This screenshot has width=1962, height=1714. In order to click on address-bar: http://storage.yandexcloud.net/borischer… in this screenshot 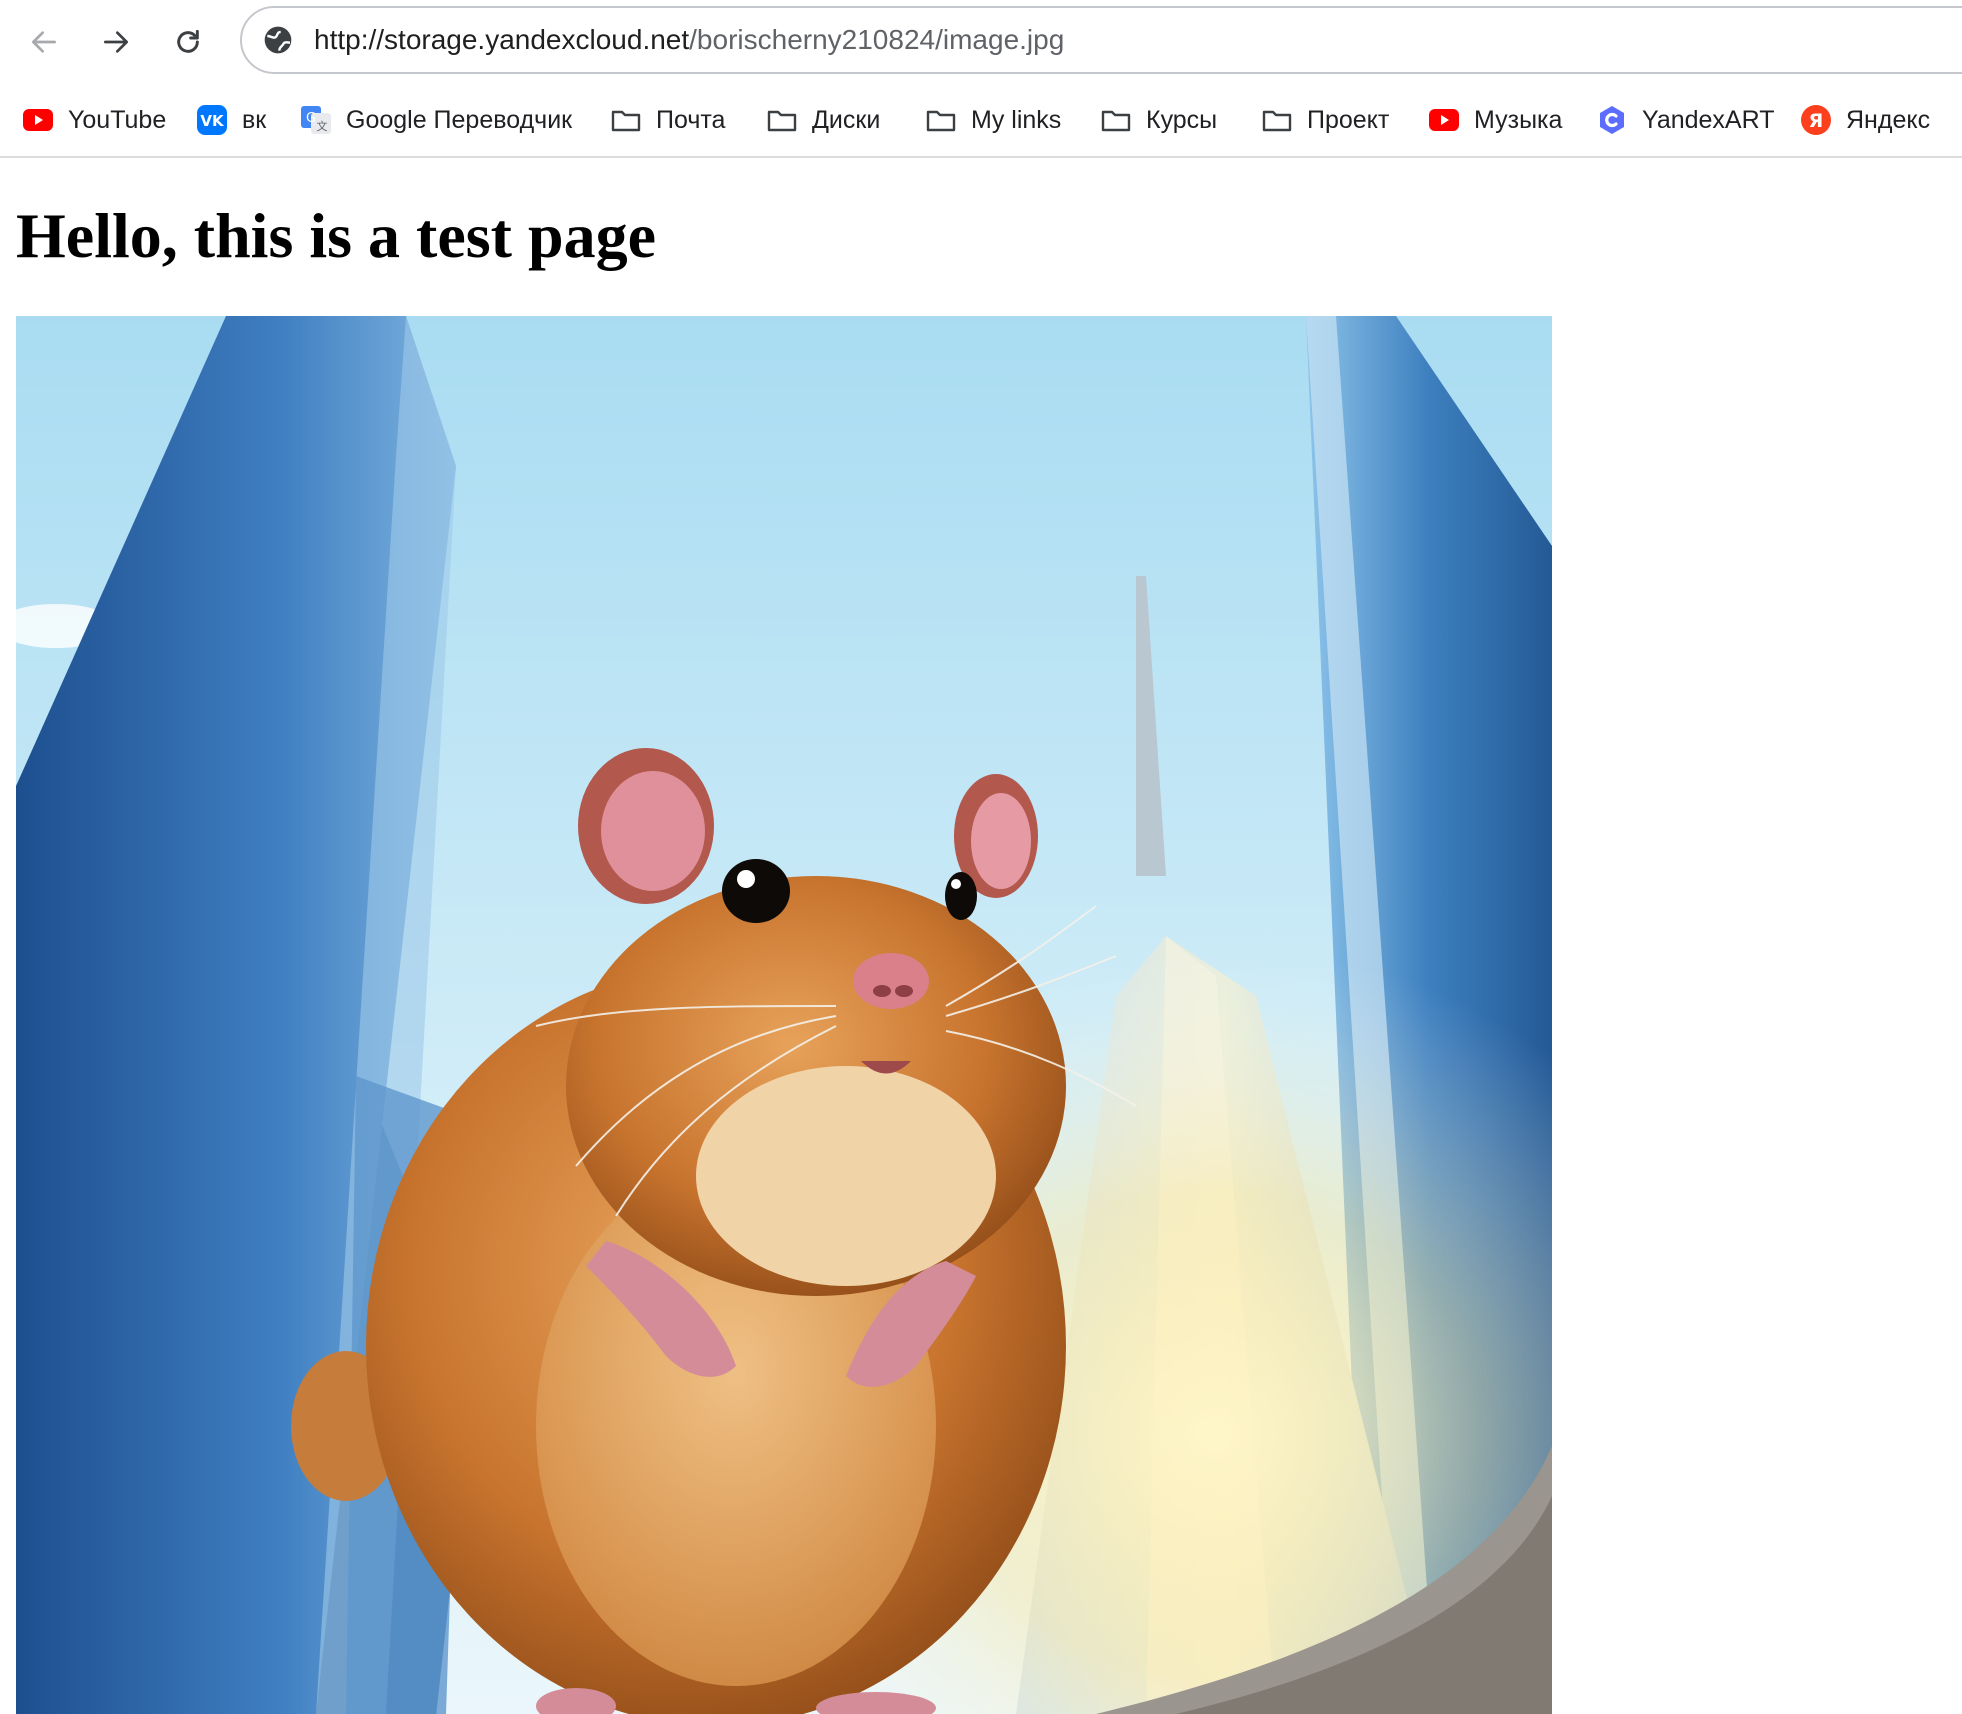, I will do `click(1101, 40)`.